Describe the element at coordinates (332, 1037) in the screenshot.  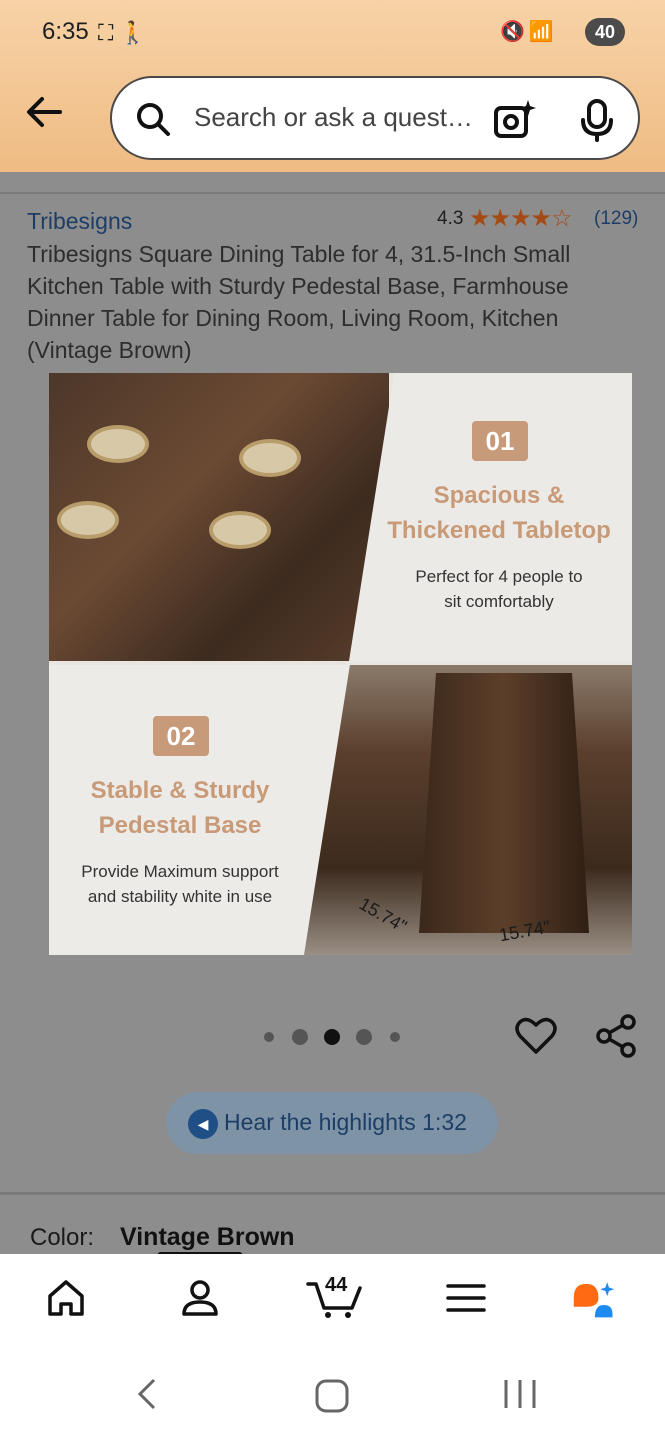
I see `carousel-dot-active` at that location.